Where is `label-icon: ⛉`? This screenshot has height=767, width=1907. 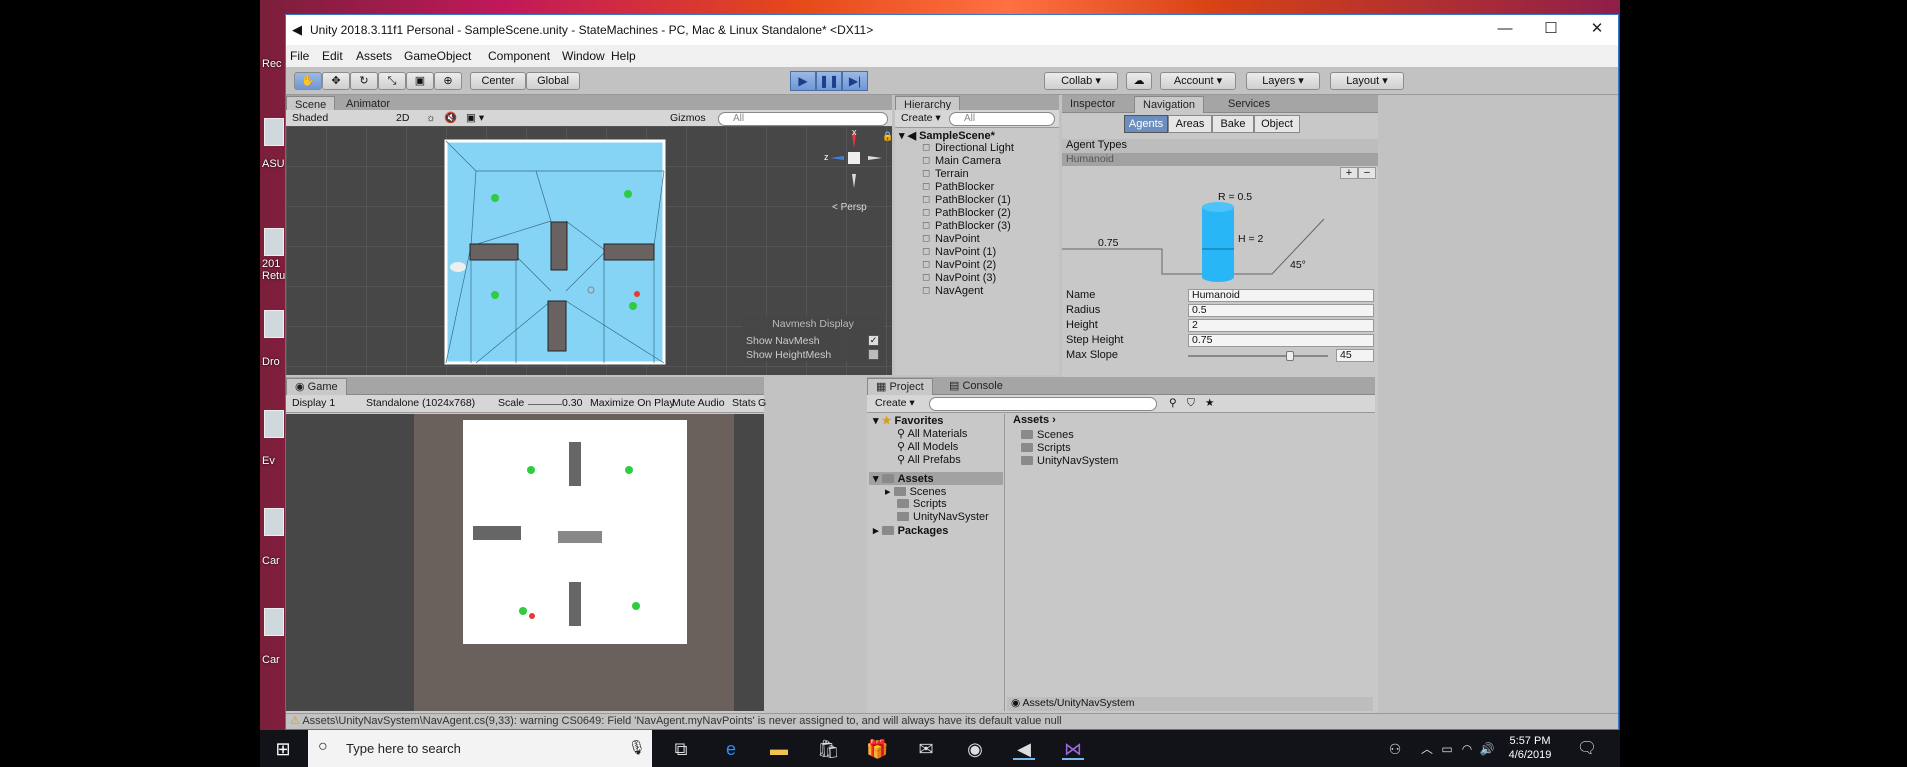 label-icon: ⛉ is located at coordinates (1191, 404).